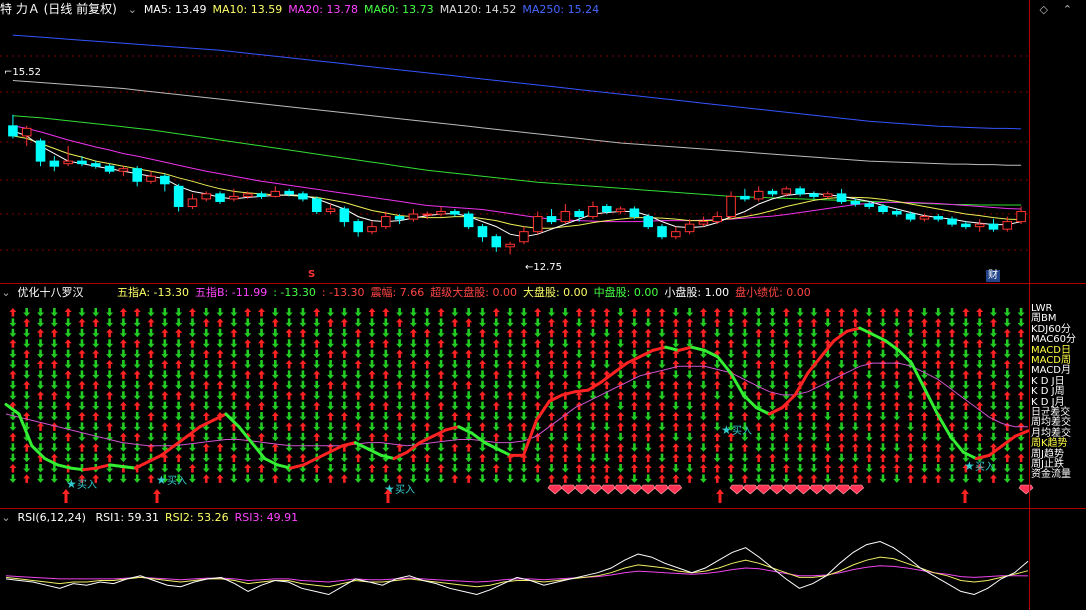  Describe the element at coordinates (517, 568) in the screenshot. I see `rsi1-line` at that location.